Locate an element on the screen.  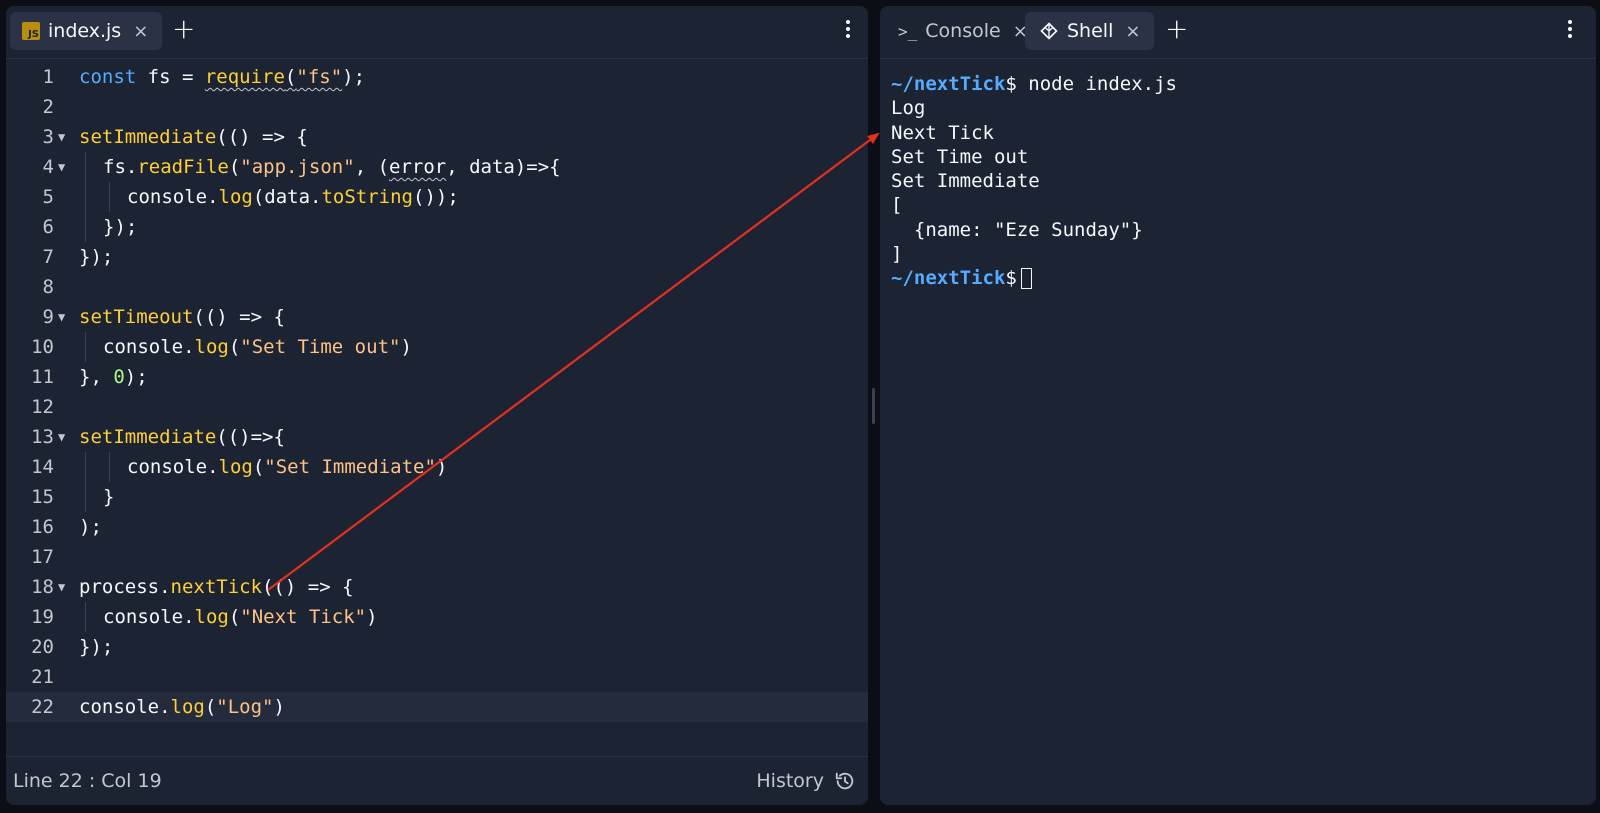
code-token: , data)=>{ is located at coordinates (503, 167).